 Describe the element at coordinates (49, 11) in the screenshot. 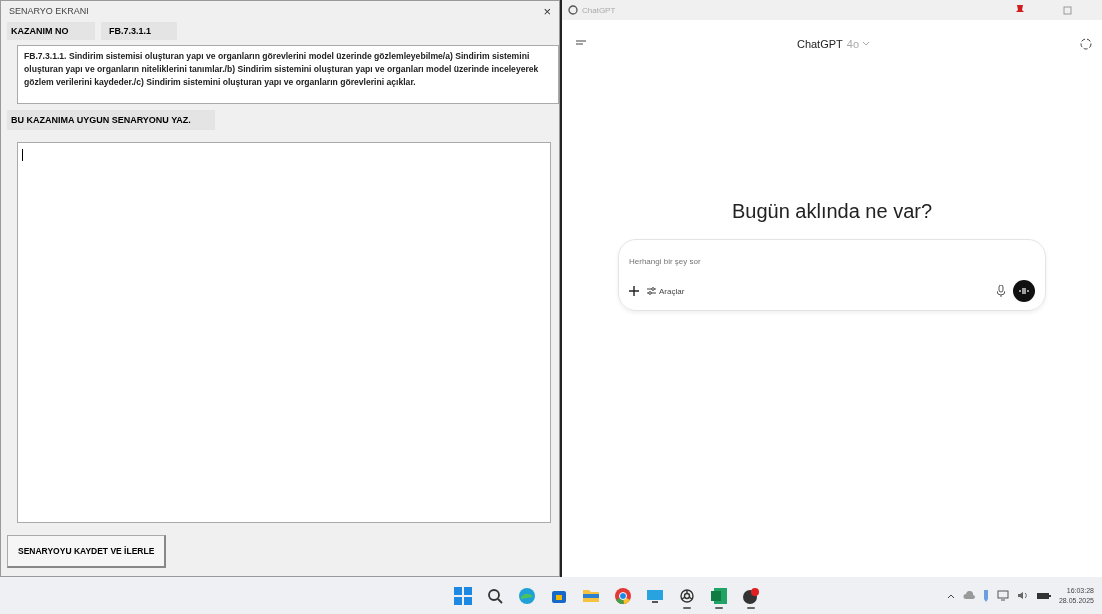

I see `window-title: SENARYO EKRANI` at that location.